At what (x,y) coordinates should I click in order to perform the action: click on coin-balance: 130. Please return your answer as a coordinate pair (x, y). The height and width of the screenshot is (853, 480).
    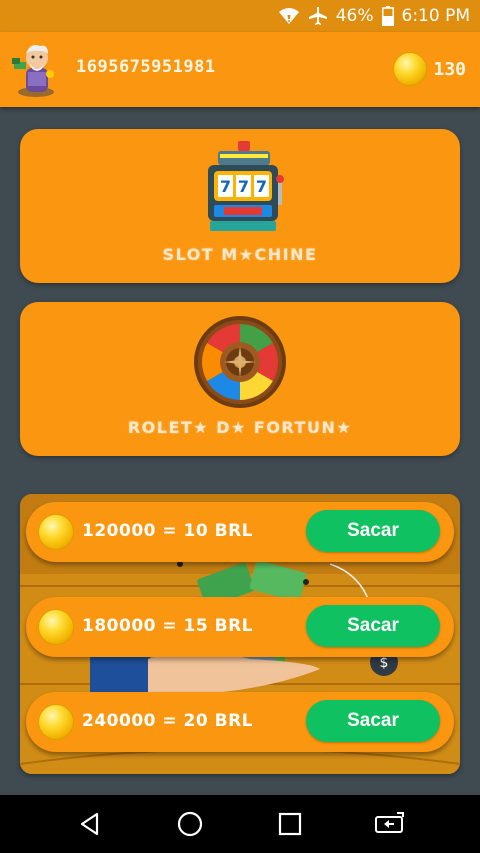
    Looking at the image, I should click on (429, 69).